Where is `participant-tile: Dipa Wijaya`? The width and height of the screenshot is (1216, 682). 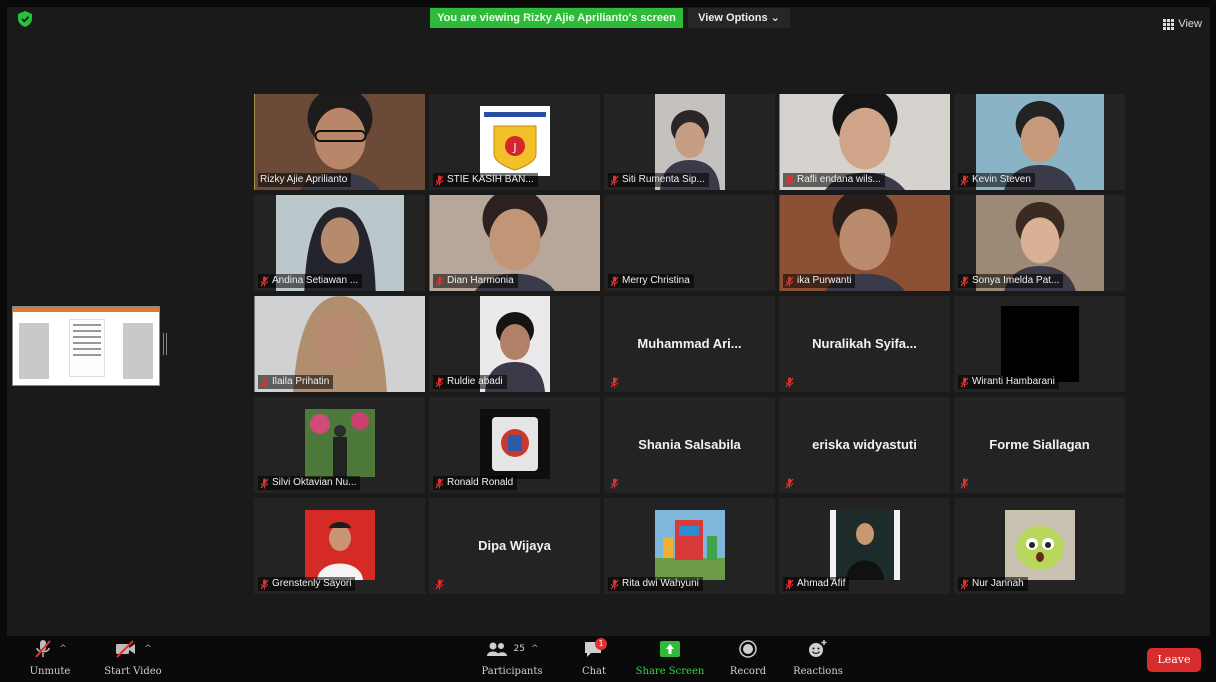 participant-tile: Dipa Wijaya is located at coordinates (514, 546).